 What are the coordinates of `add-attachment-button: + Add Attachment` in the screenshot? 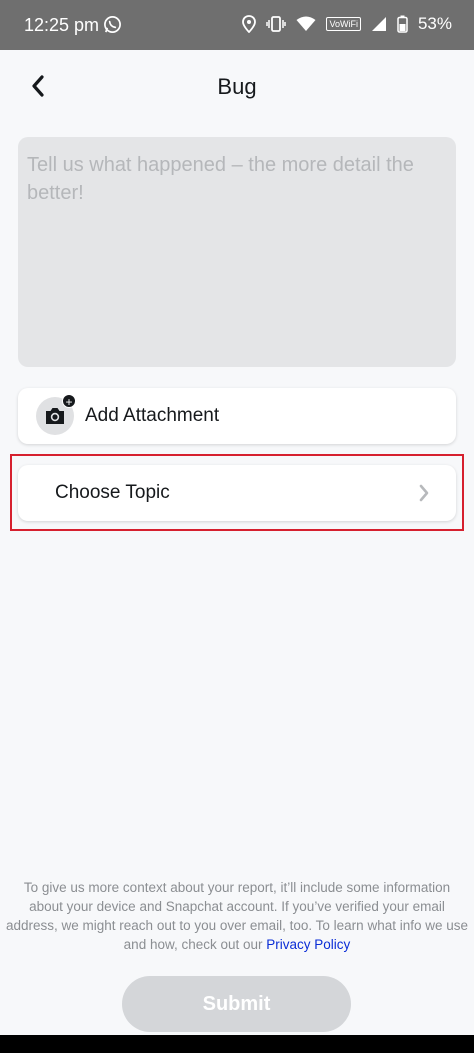 It's located at (237, 416).